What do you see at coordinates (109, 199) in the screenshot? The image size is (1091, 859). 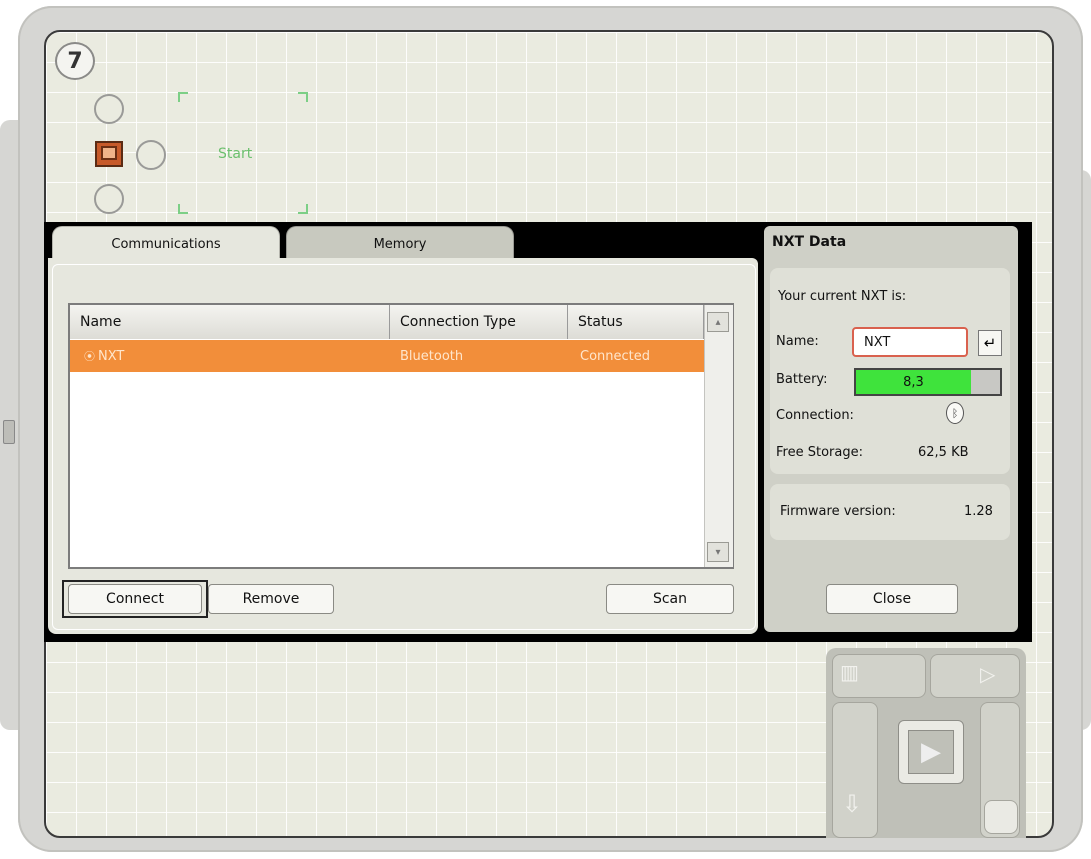 I see `sequence-connector-bottom` at bounding box center [109, 199].